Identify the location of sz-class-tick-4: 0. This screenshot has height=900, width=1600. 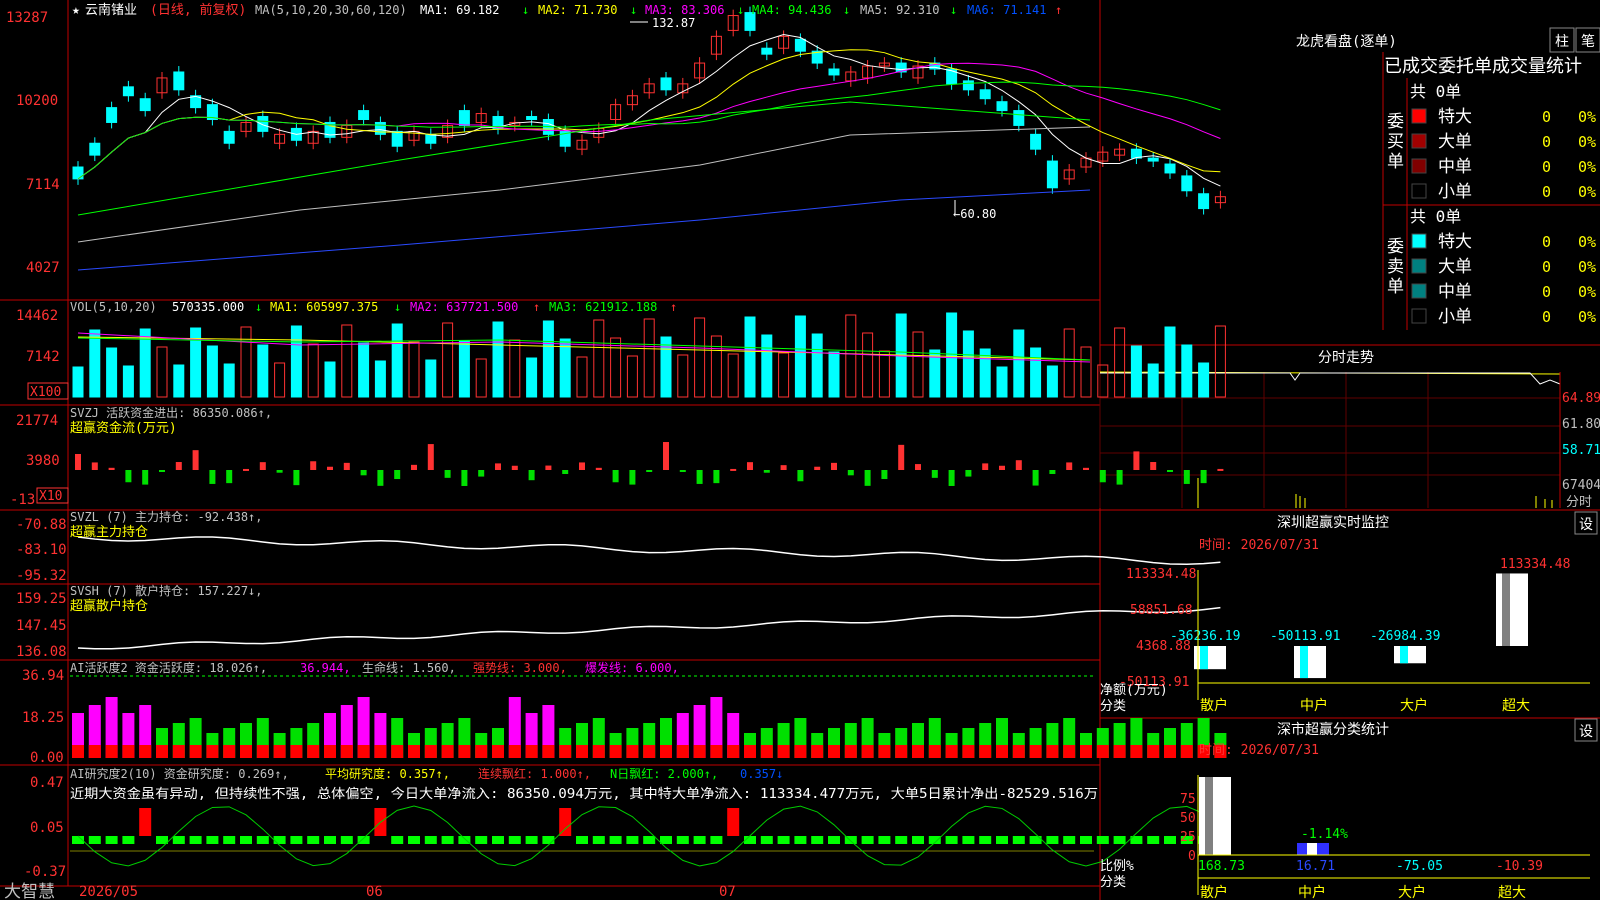
(1192, 856).